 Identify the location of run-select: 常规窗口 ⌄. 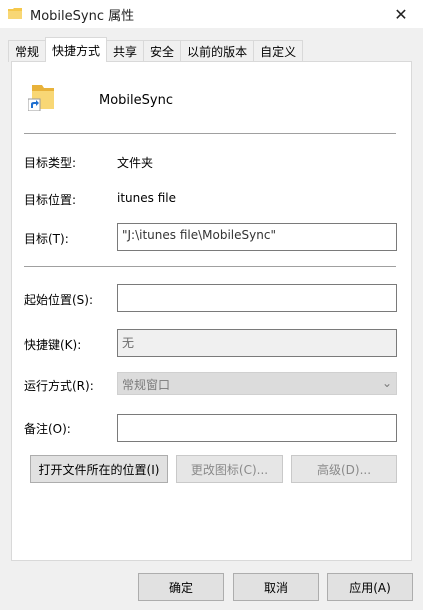
(257, 383).